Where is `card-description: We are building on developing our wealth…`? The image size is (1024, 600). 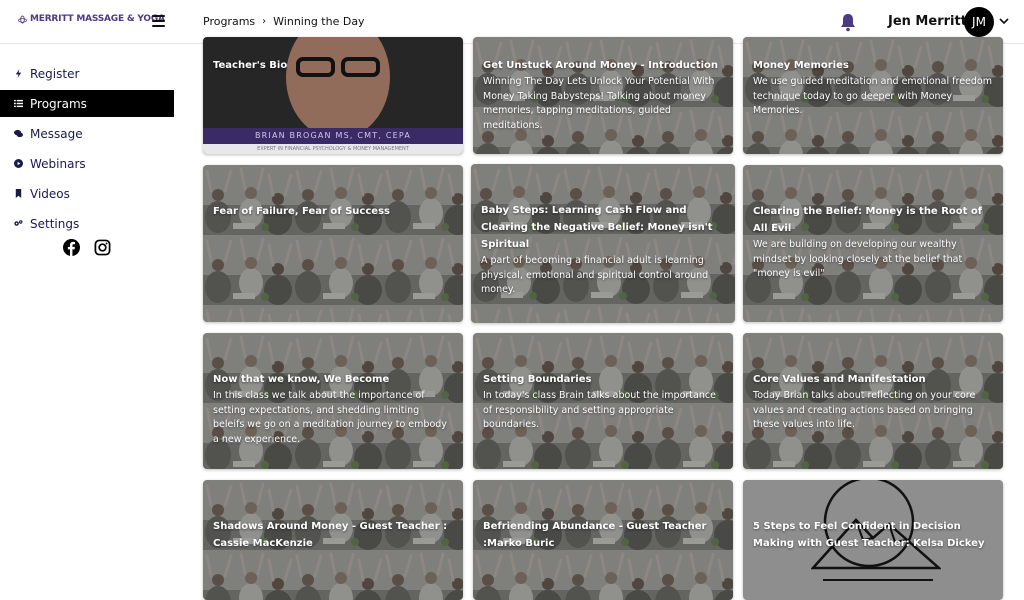
card-description: We are building on developing our wealth… is located at coordinates (858, 259).